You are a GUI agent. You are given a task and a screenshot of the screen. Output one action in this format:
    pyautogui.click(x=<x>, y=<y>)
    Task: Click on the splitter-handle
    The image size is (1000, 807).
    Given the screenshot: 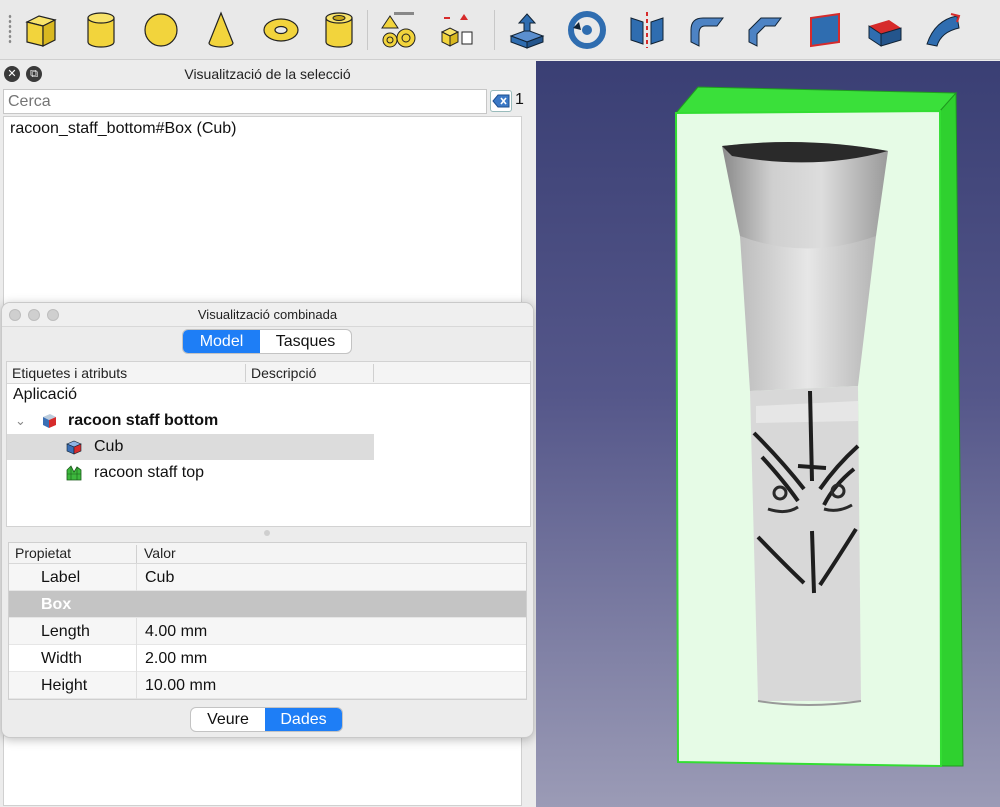 What is the action you would take?
    pyautogui.click(x=267, y=533)
    